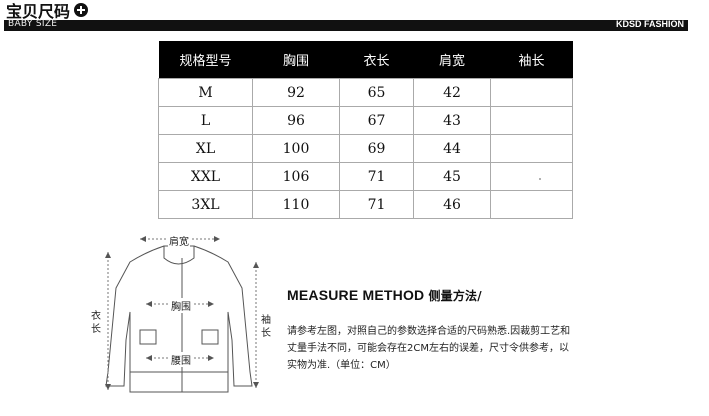 This screenshot has height=416, width=709. Describe the element at coordinates (205, 92) in the screenshot. I see `size-cell: M` at that location.